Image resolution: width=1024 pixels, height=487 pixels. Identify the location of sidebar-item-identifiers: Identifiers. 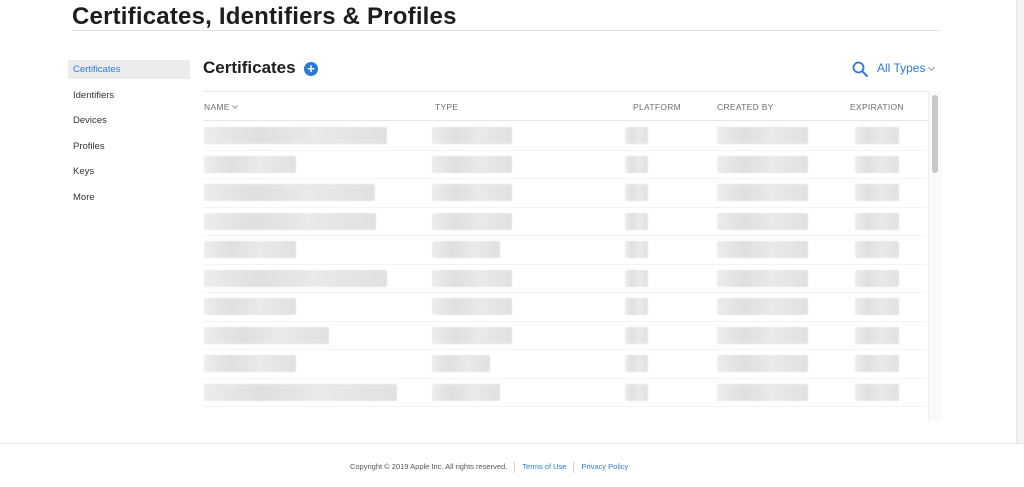
(129, 95).